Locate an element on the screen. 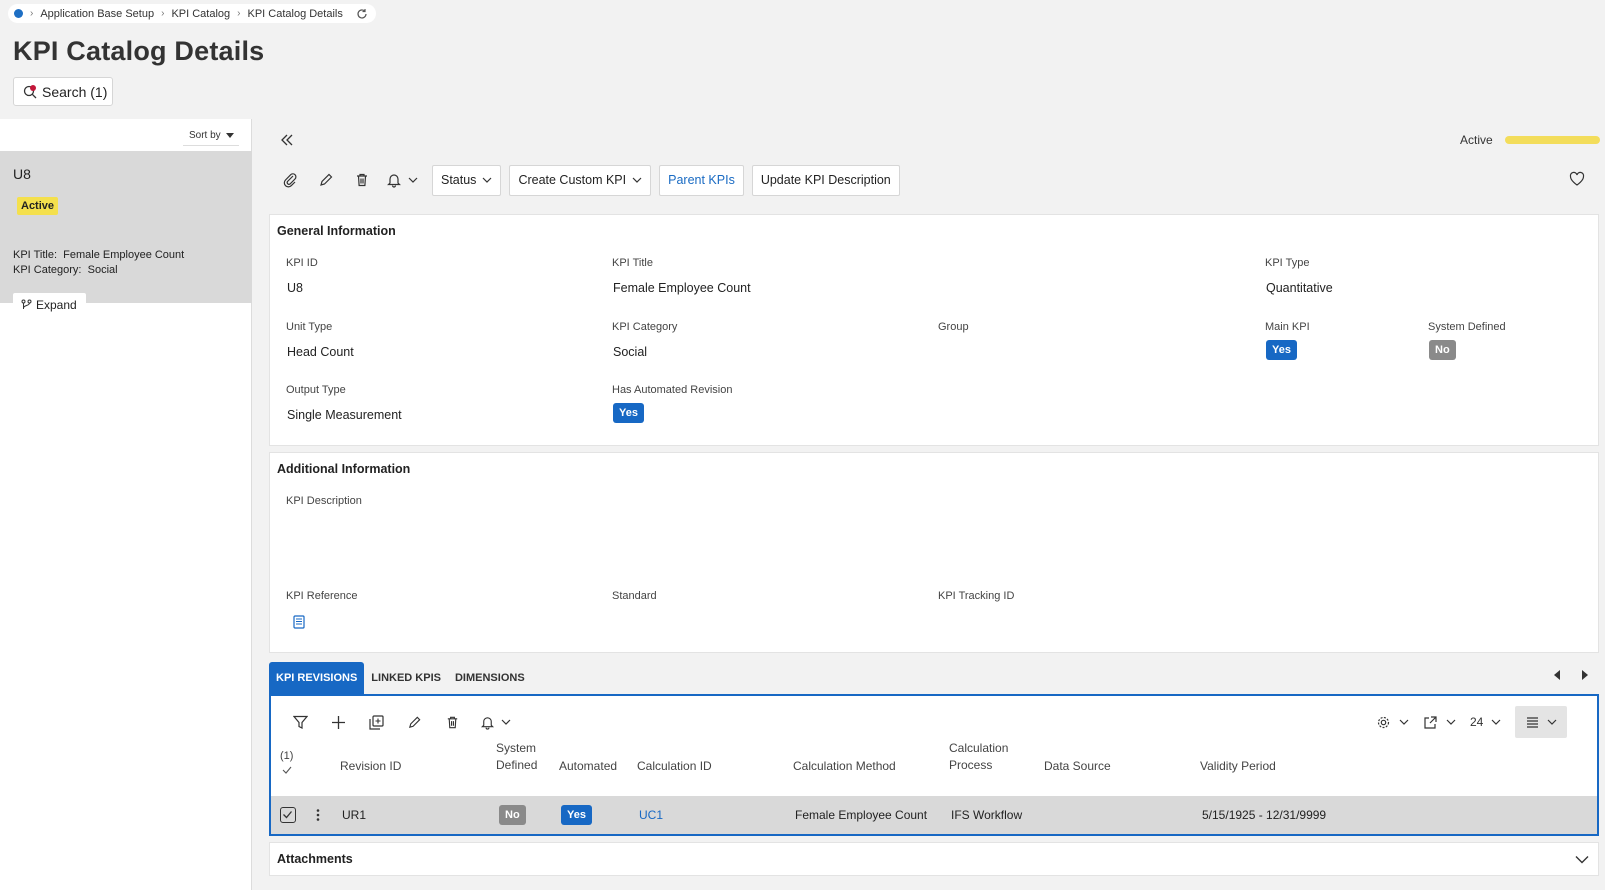  parent-kpis-button: Parent KPIs is located at coordinates (701, 180).